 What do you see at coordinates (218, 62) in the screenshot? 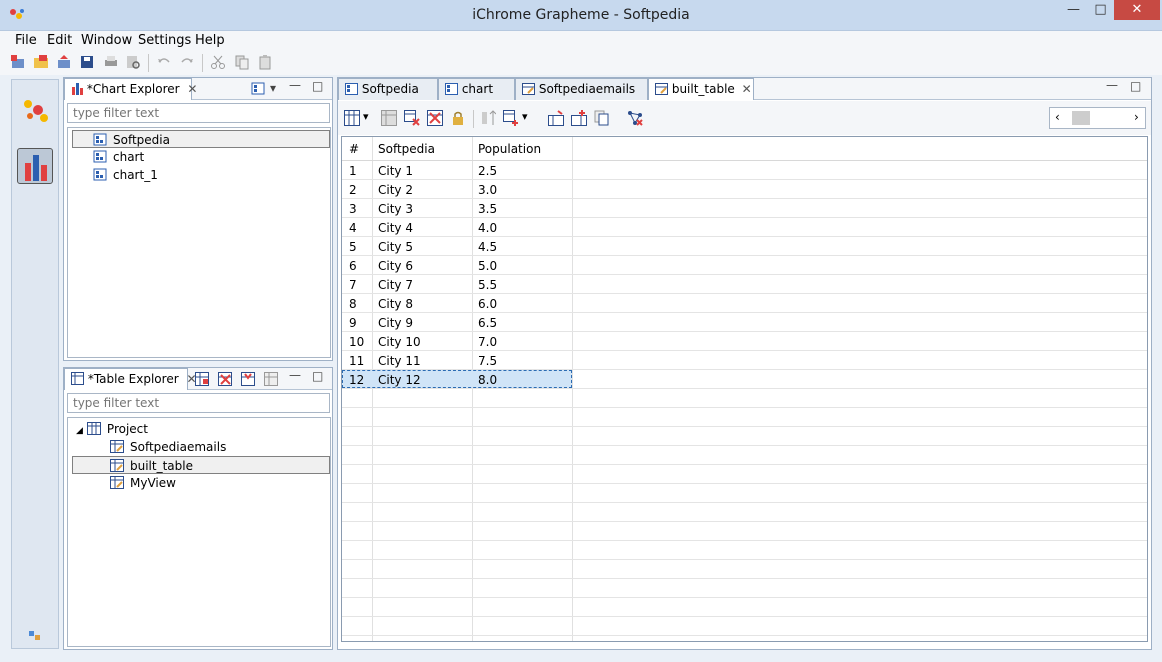
I see `cut-icon` at bounding box center [218, 62].